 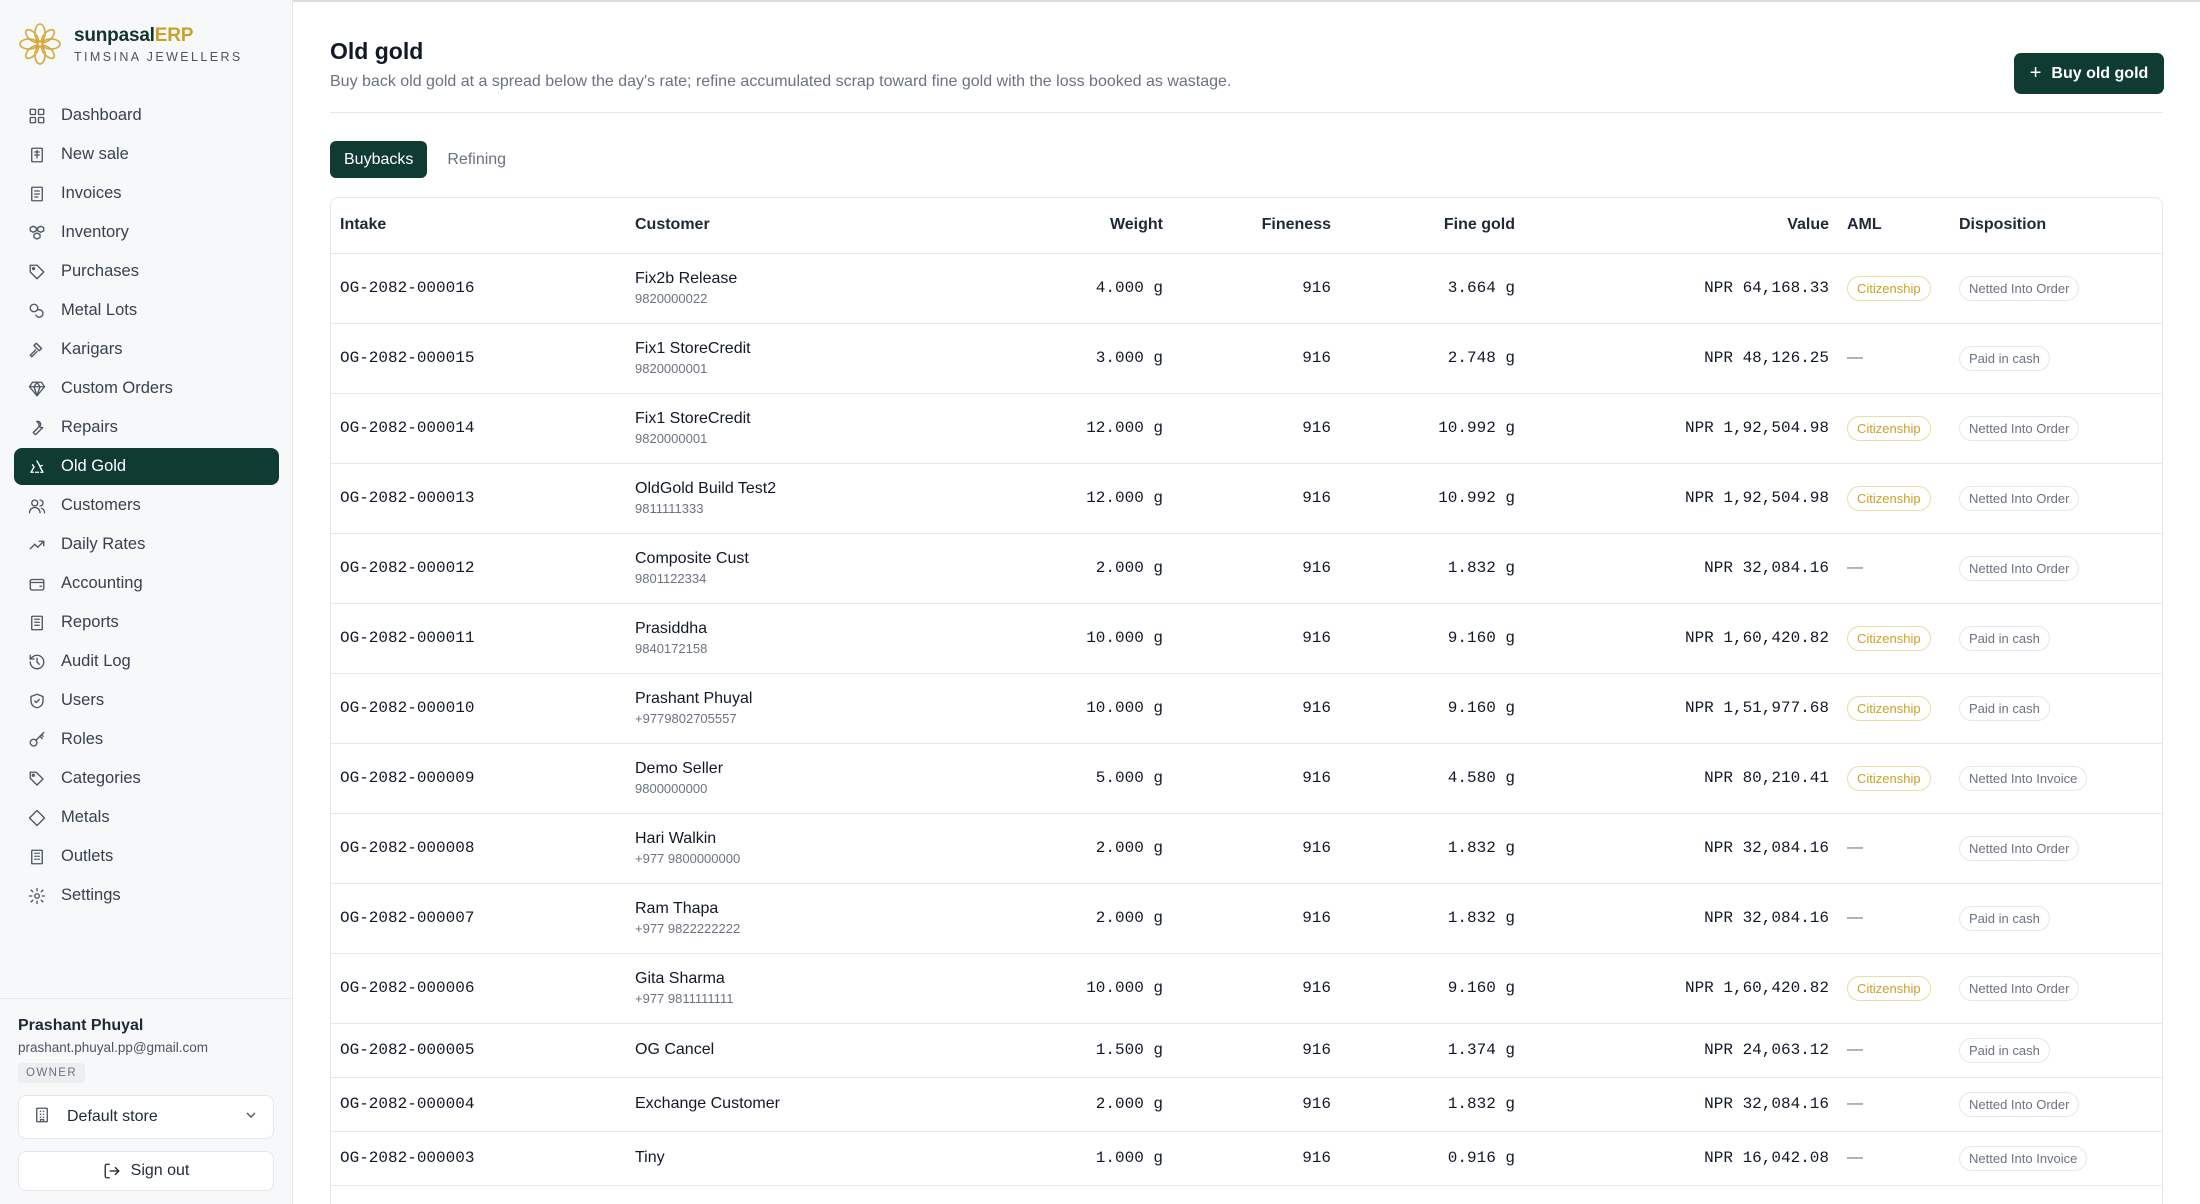 I want to click on sidebar-item-settings: Settings, so click(x=146, y=895).